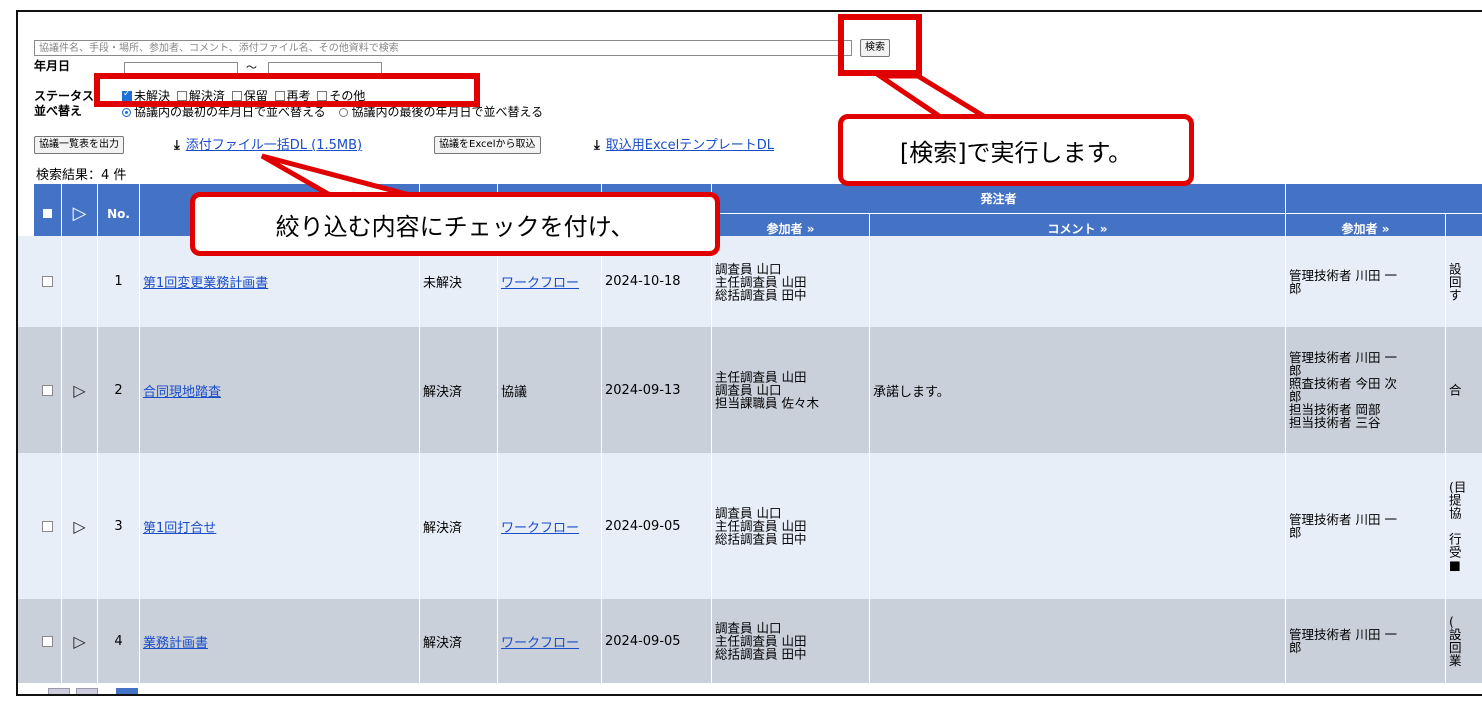  Describe the element at coordinates (335, 175) in the screenshot. I see `filter-callout-pointer` at that location.